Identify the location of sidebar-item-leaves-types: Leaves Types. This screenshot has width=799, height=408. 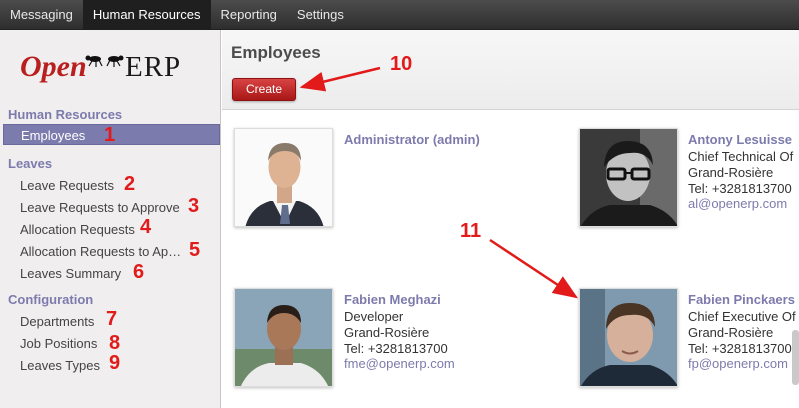
(60, 365).